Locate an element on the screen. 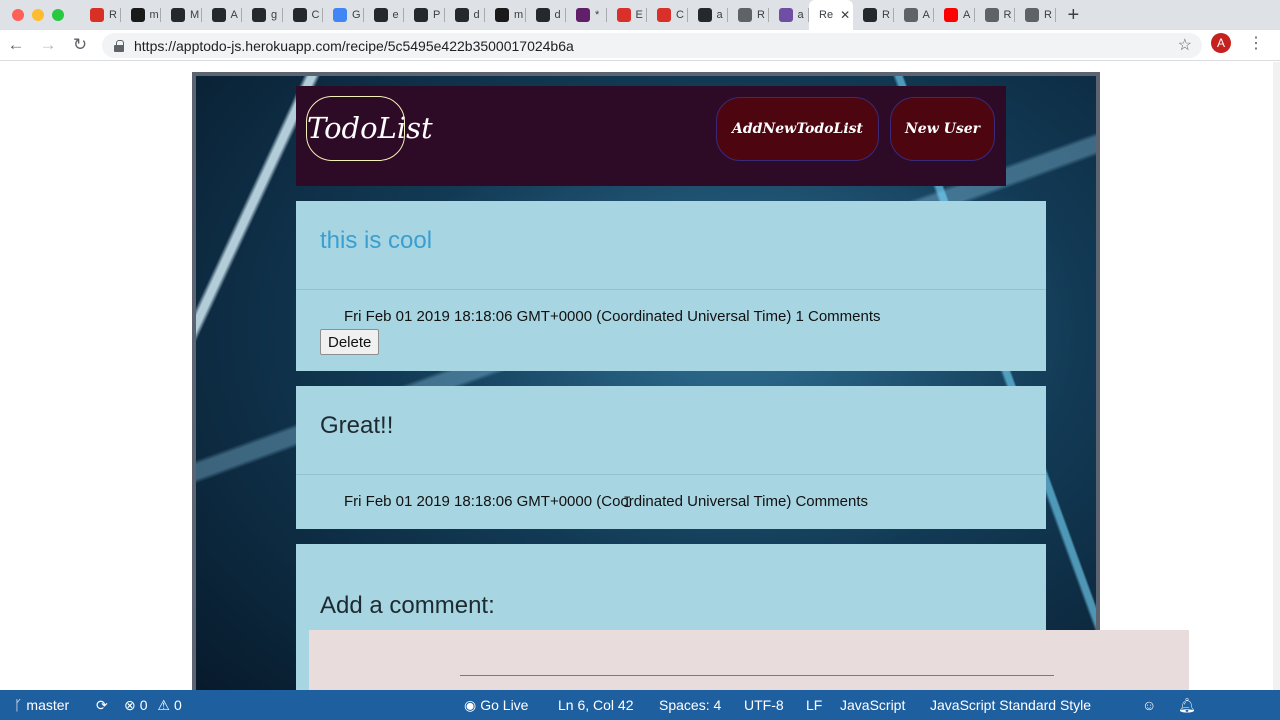 Image resolution: width=1280 pixels, height=720 pixels. todo-title-link: this is cool is located at coordinates (376, 241).